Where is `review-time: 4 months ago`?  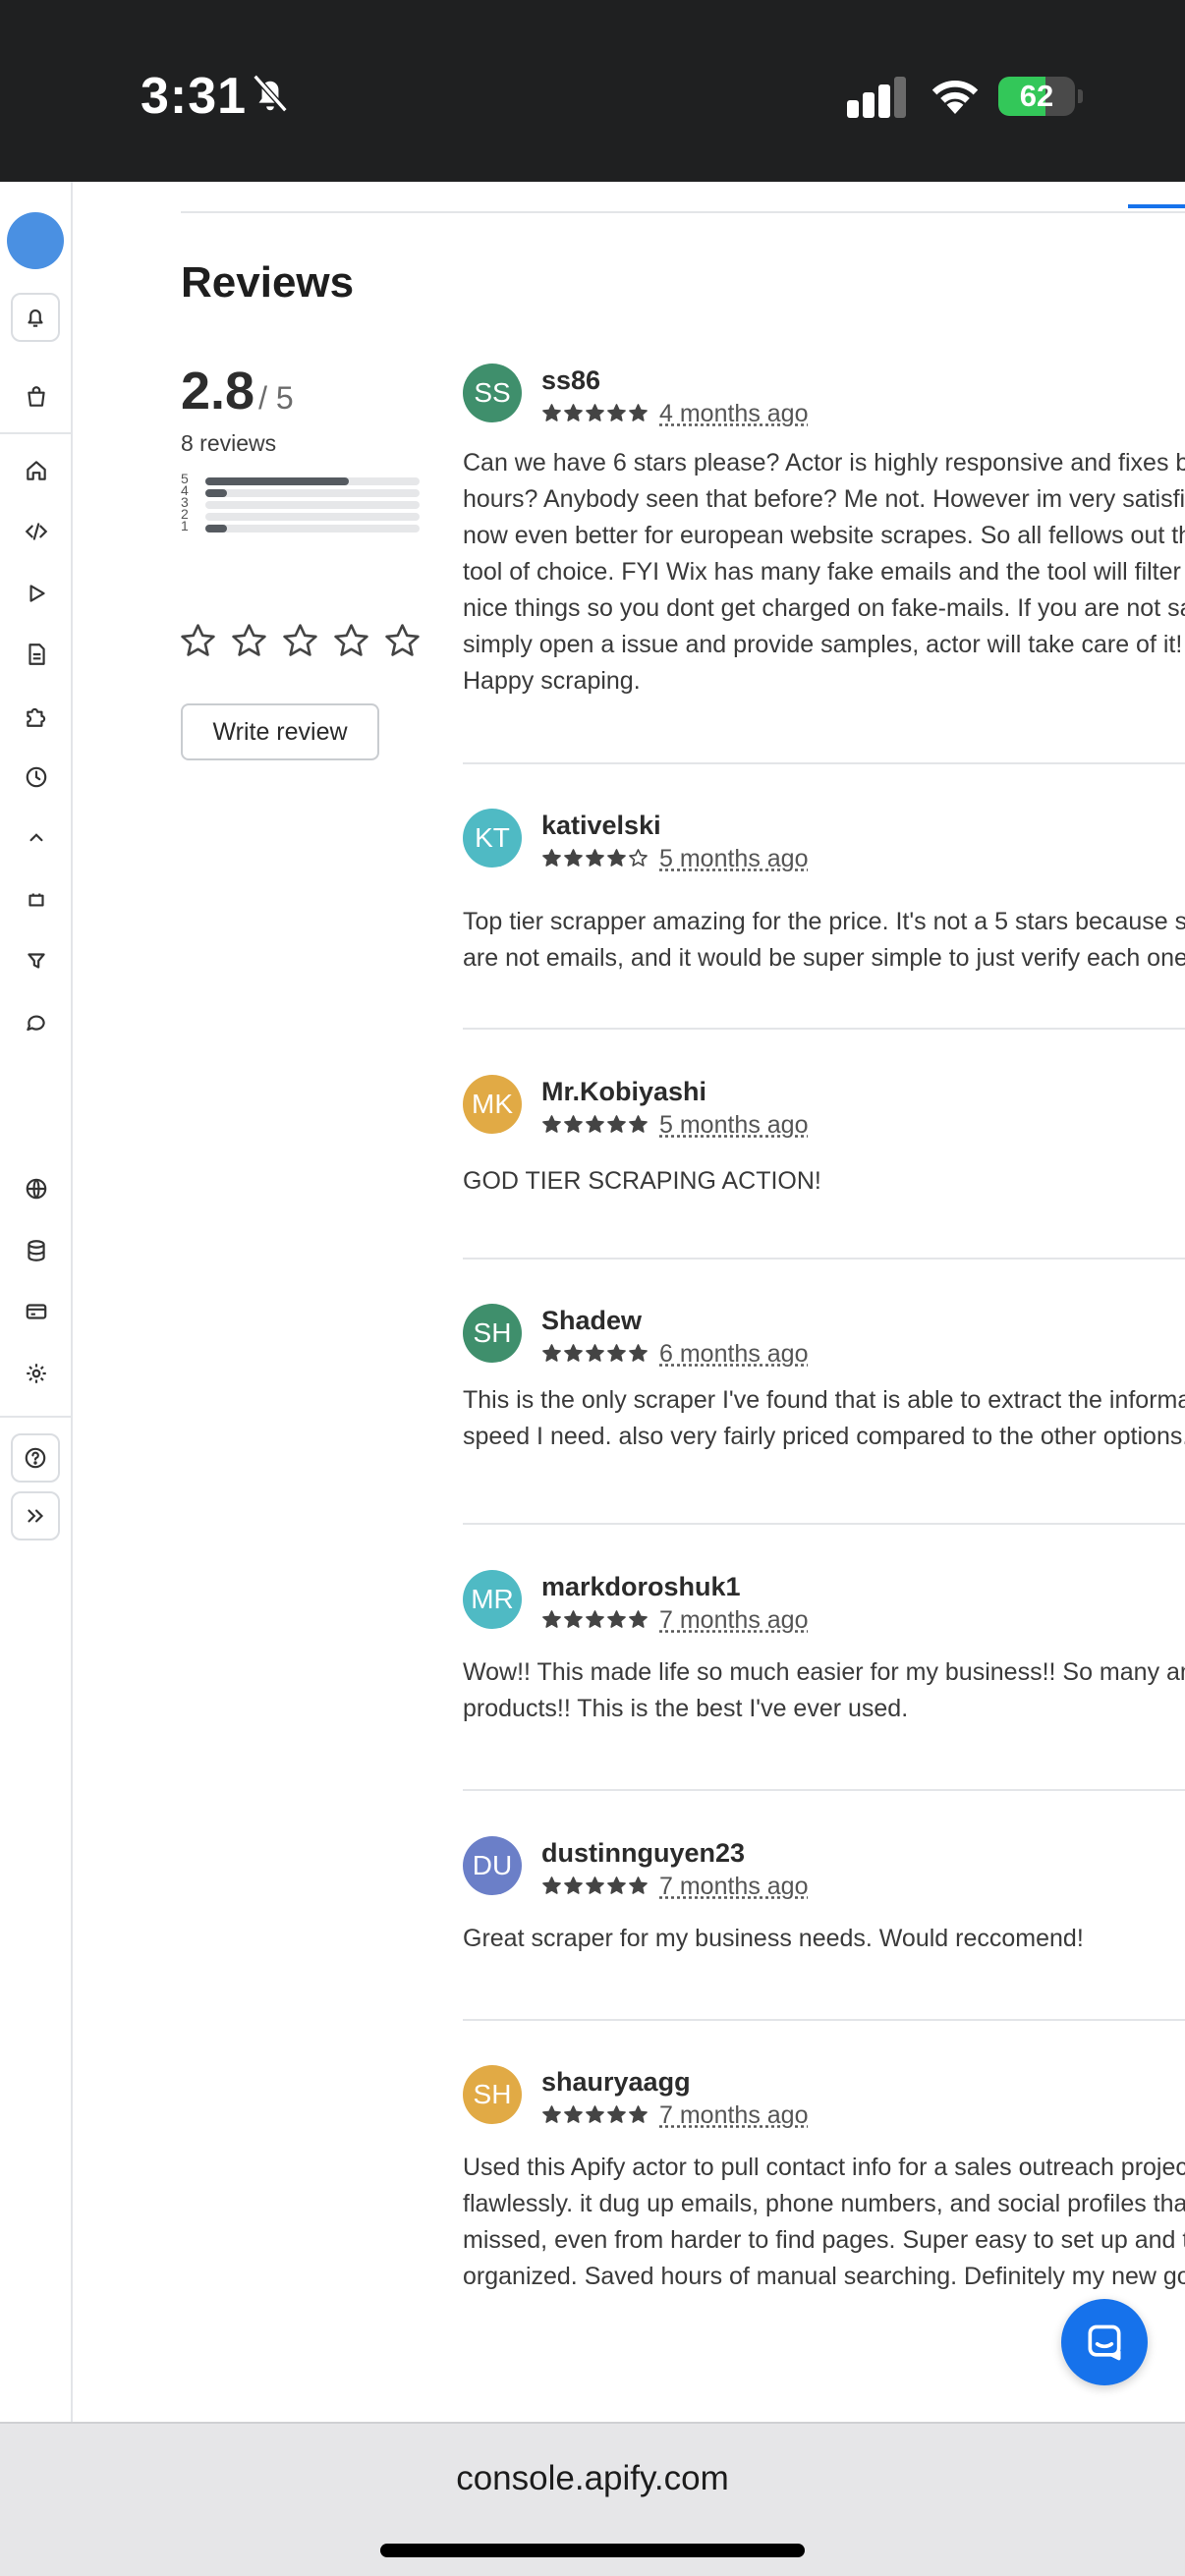 review-time: 4 months ago is located at coordinates (734, 414).